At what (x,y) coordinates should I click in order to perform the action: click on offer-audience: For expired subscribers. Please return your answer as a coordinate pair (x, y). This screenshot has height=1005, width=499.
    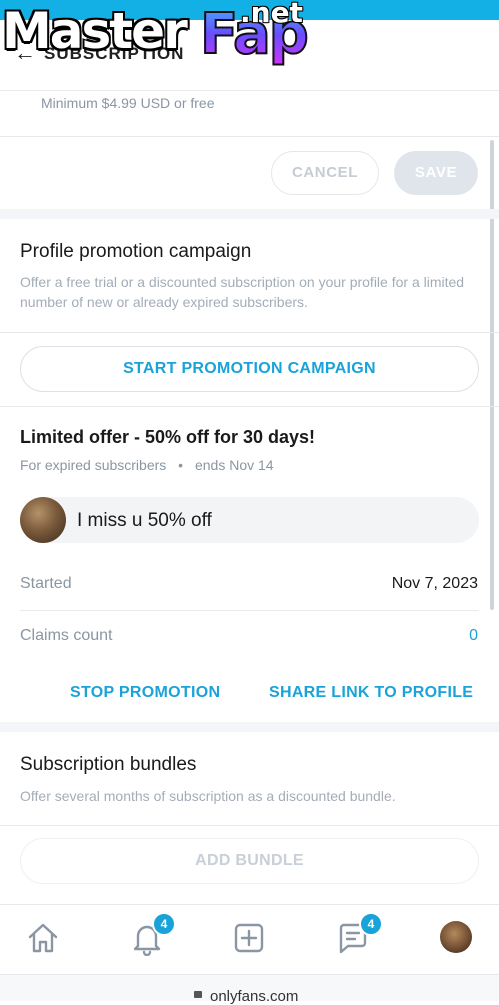
    Looking at the image, I should click on (93, 465).